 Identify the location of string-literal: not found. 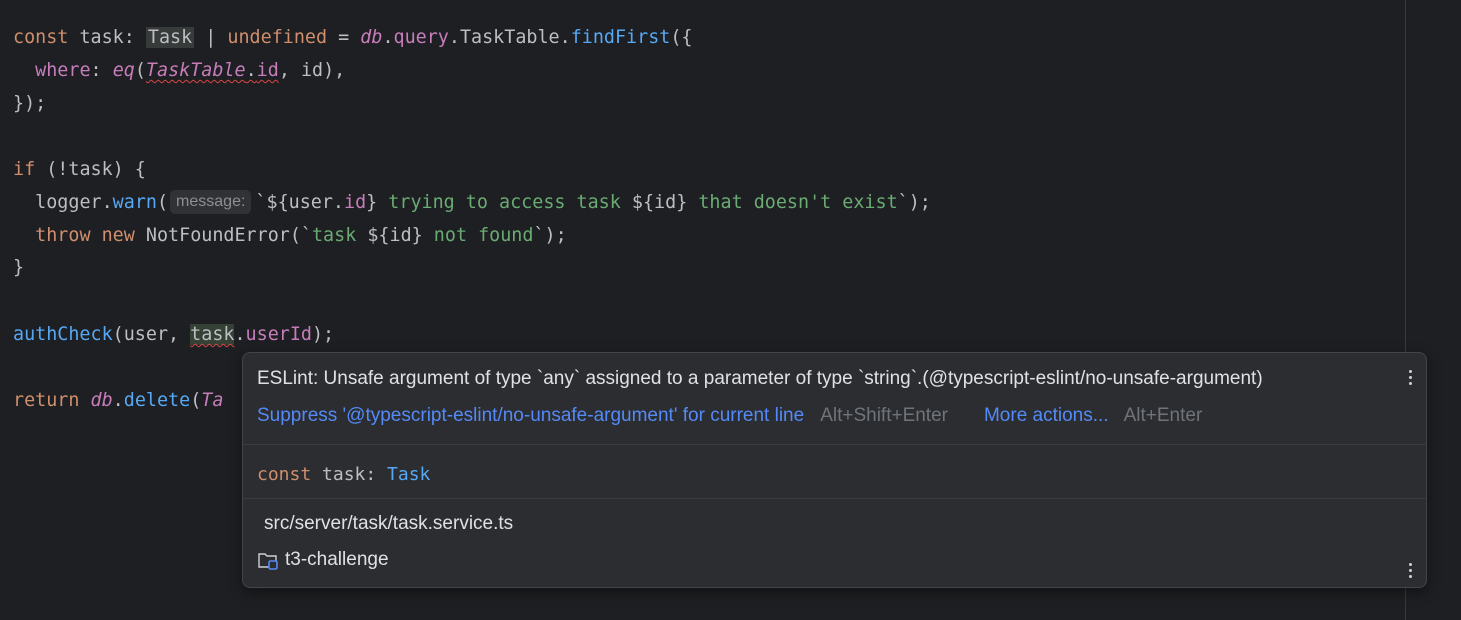
(478, 235).